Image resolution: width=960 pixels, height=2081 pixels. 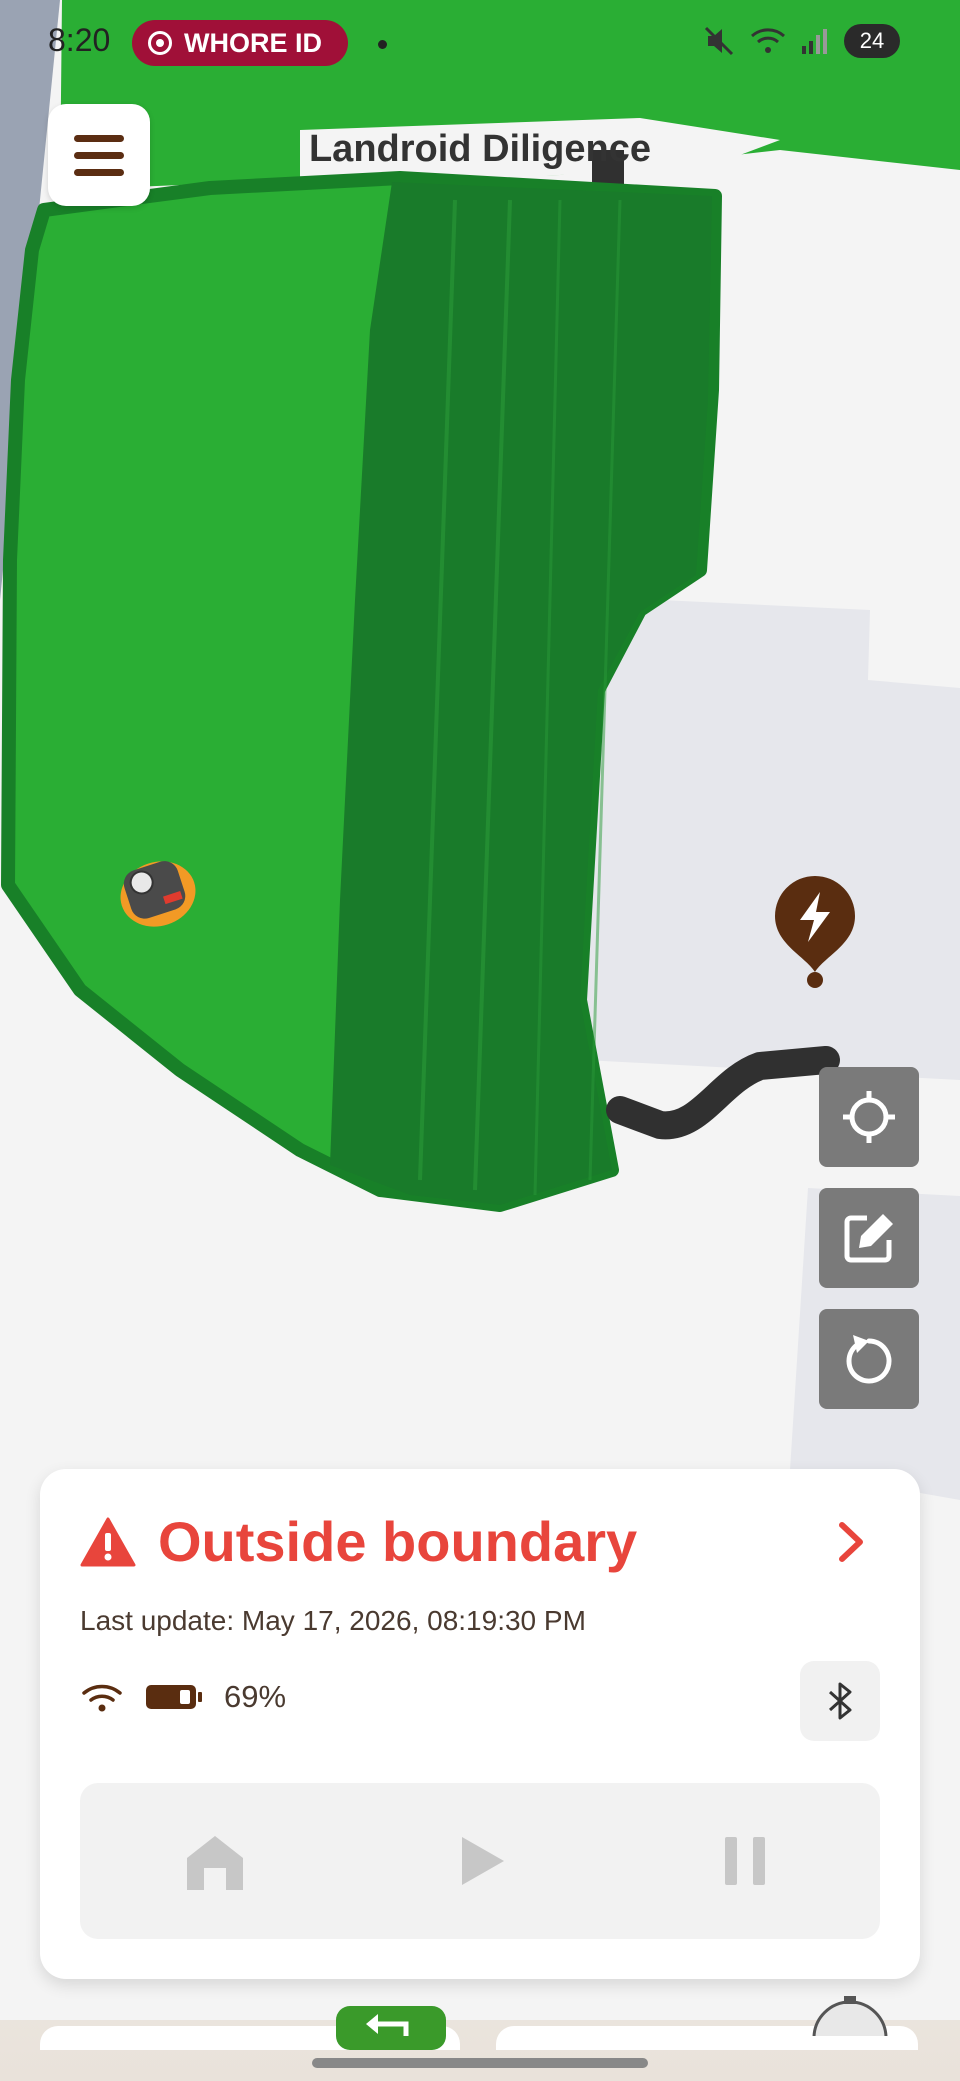 I want to click on recording-badge: WHORE ID, so click(x=240, y=43).